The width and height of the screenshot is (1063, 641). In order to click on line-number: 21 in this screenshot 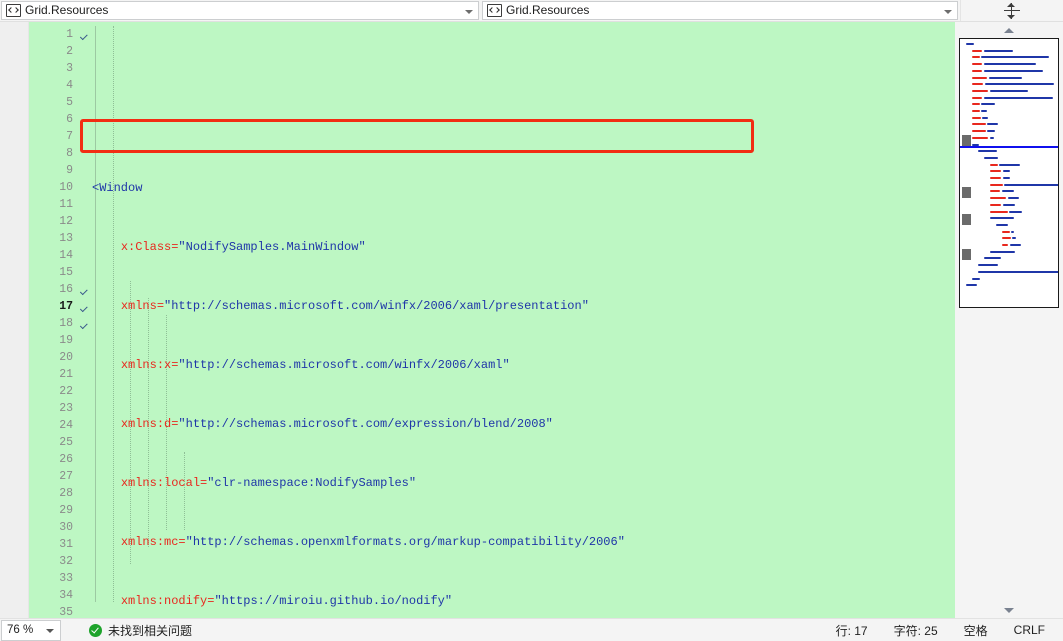, I will do `click(66, 374)`.